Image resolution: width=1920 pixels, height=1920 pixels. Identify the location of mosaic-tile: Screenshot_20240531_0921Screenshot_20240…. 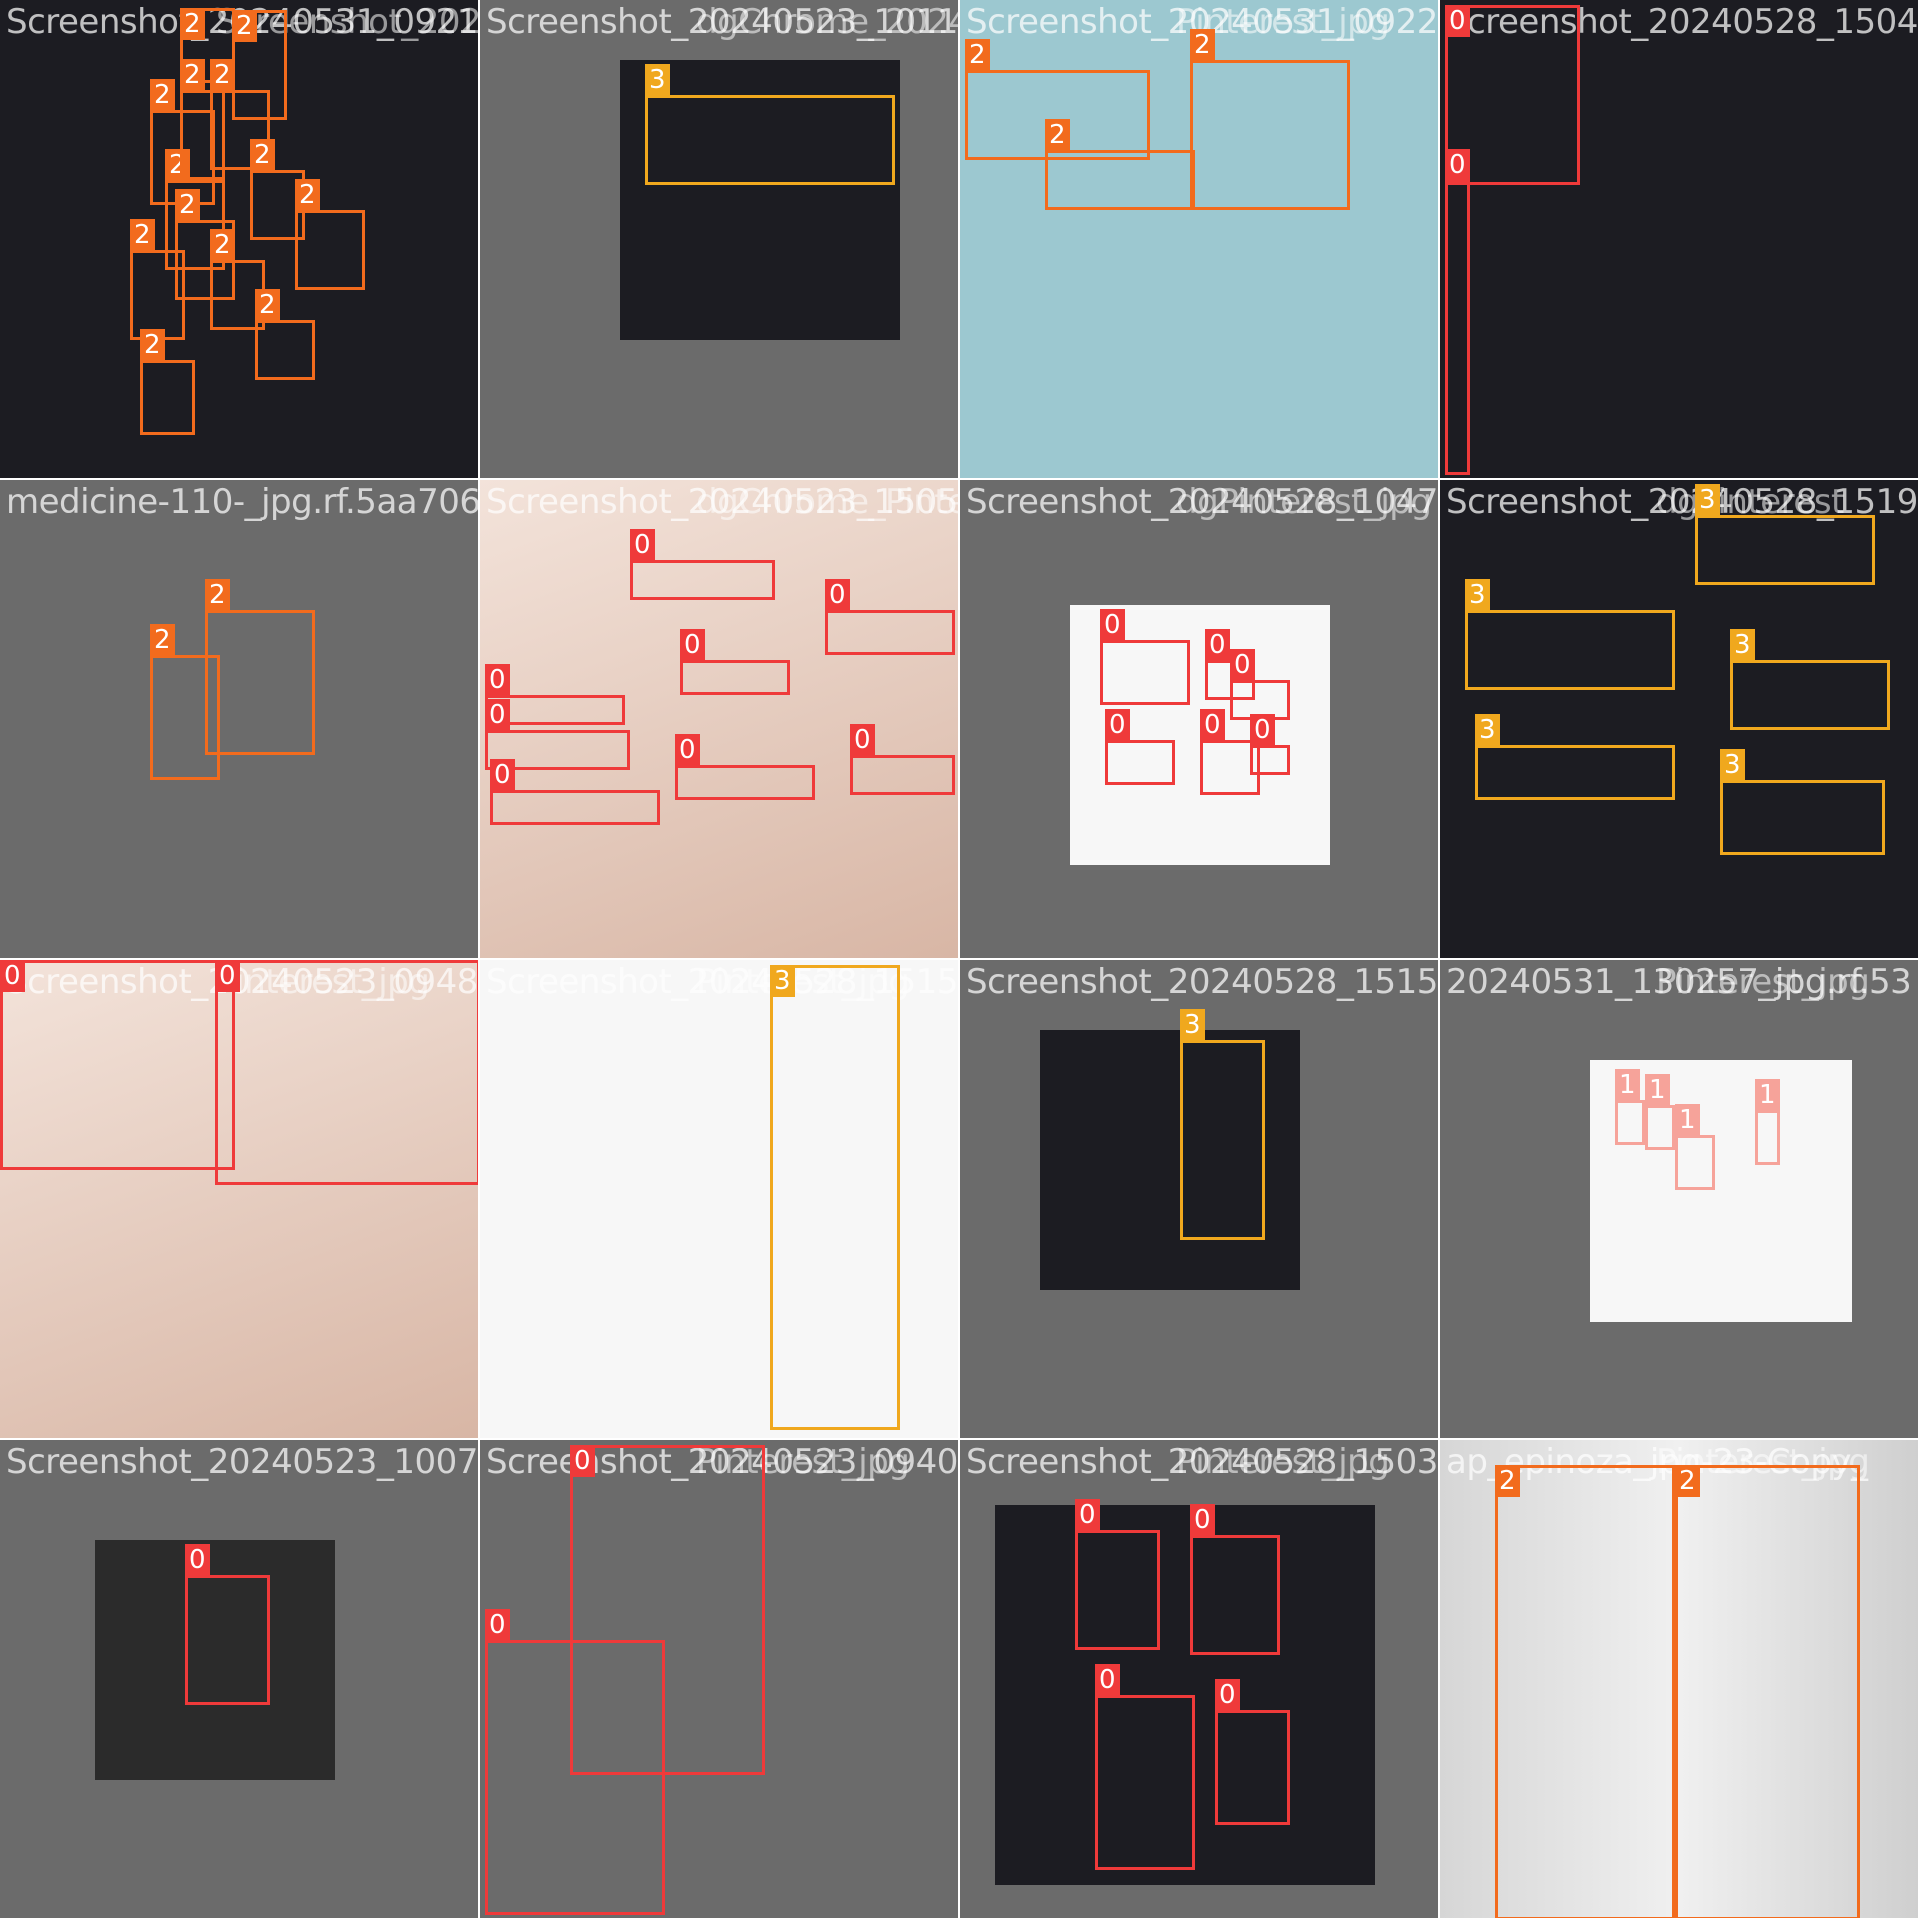
(239, 239).